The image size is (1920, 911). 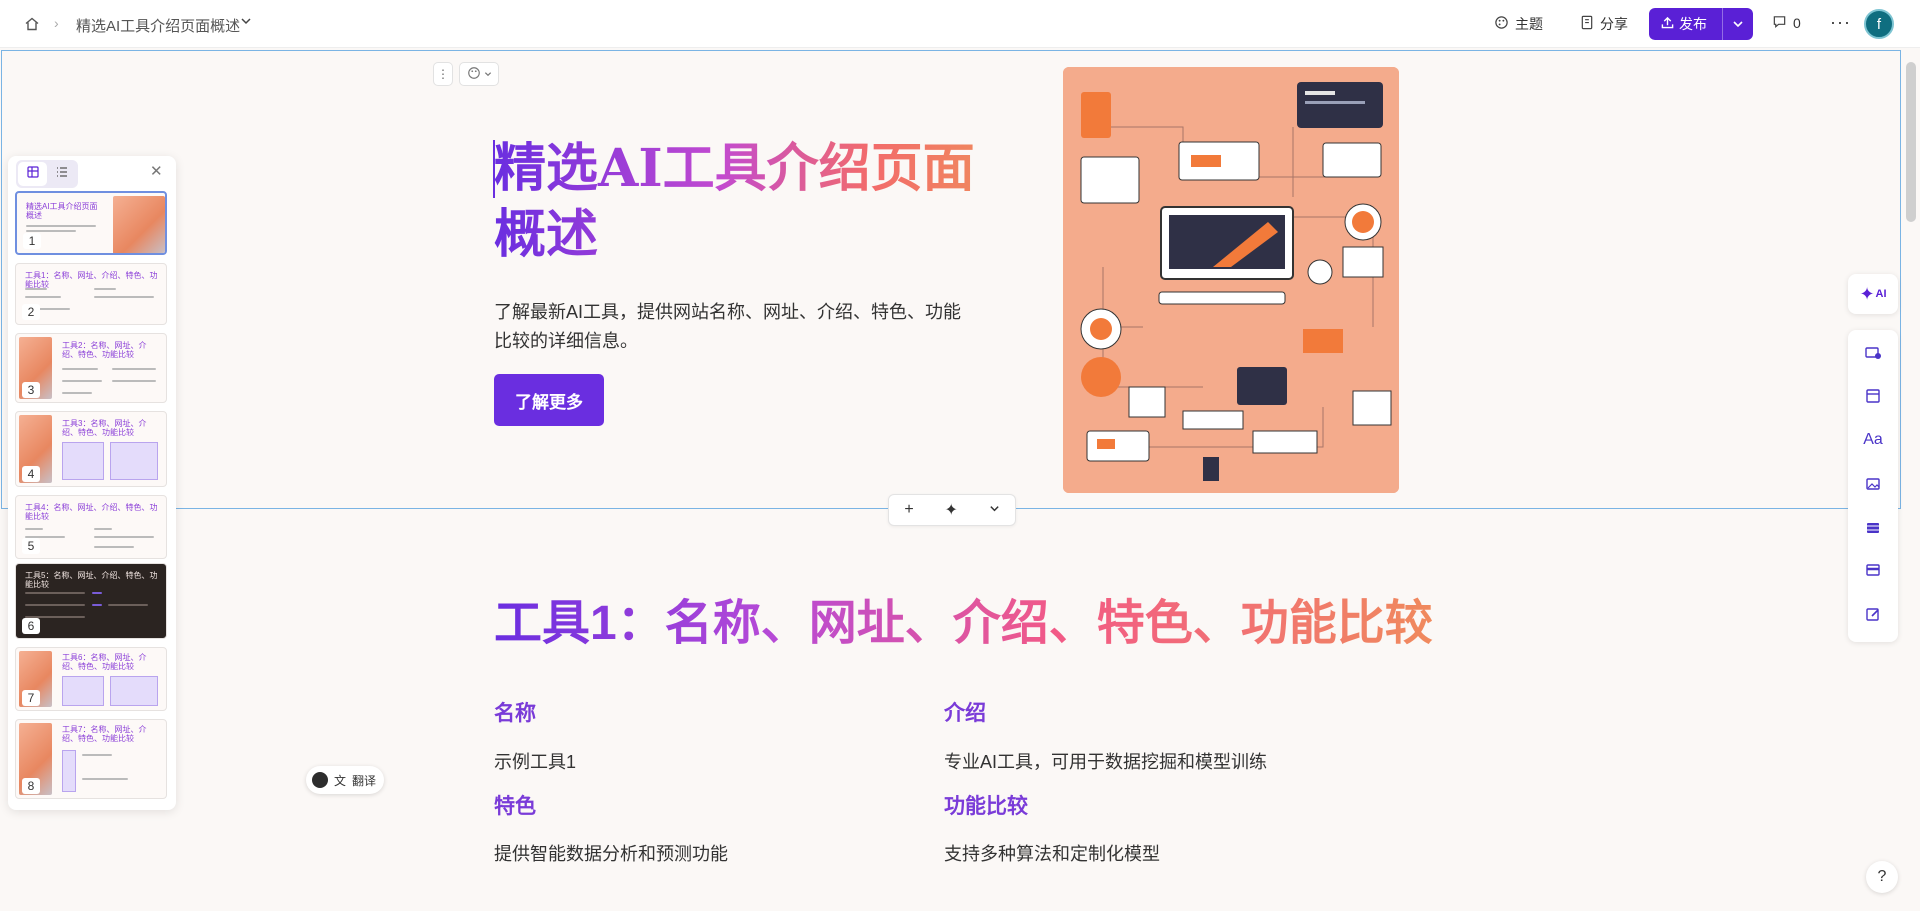 I want to click on publish-button: 发布, so click(x=1701, y=24).